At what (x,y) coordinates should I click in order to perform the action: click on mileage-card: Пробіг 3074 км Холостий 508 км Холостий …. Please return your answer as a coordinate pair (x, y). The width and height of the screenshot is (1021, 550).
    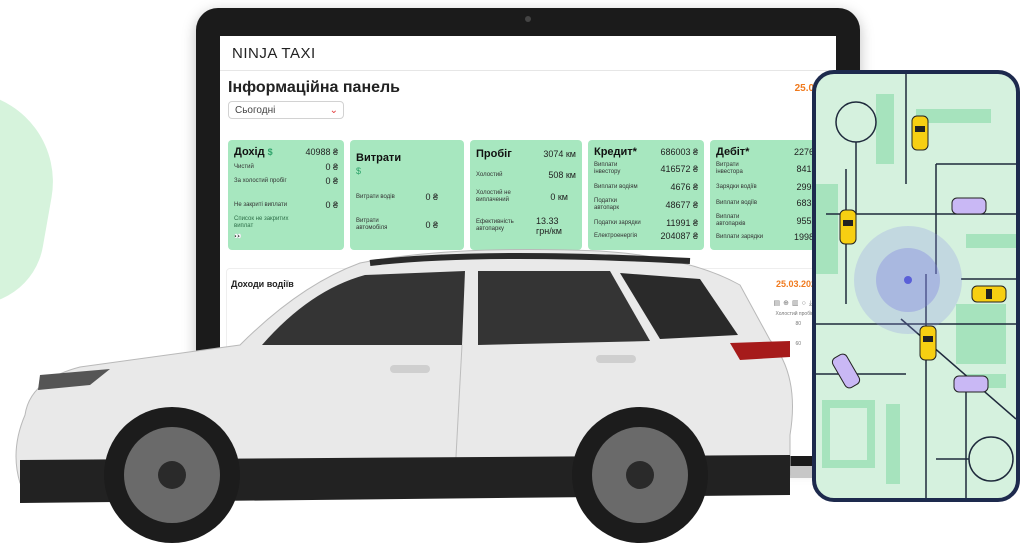
    Looking at the image, I should click on (526, 195).